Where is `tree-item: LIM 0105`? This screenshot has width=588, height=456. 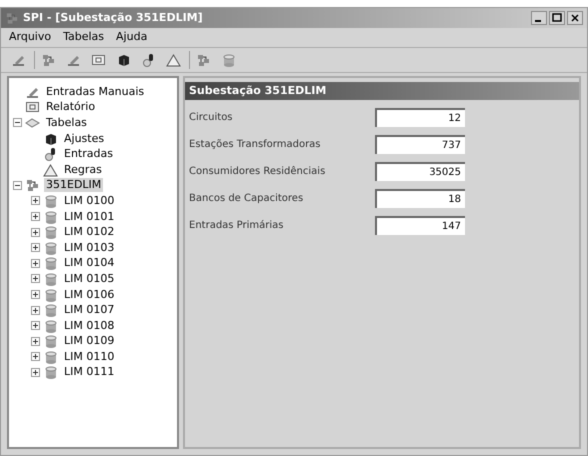
tree-item: LIM 0105 is located at coordinates (89, 279).